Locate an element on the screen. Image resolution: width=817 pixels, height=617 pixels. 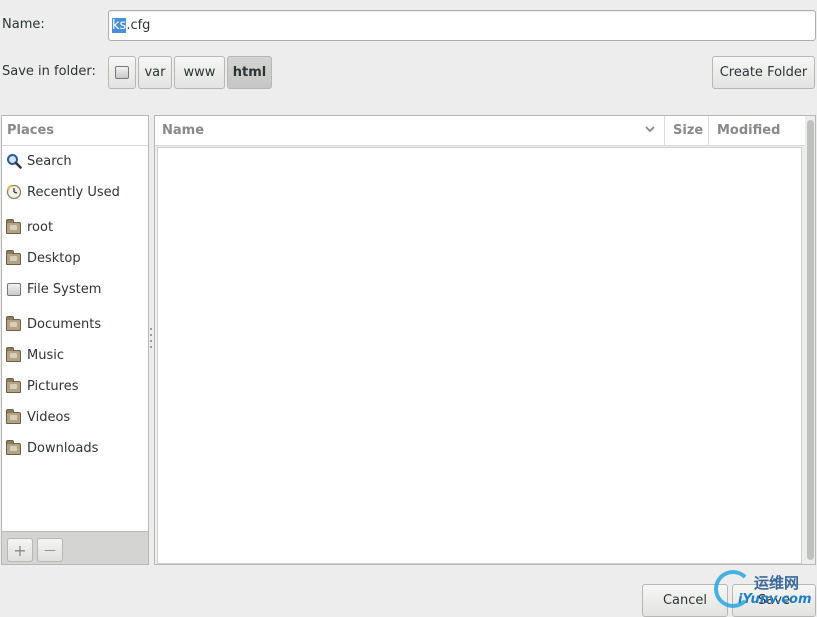
filename-rest-text: .cfg is located at coordinates (138, 25).